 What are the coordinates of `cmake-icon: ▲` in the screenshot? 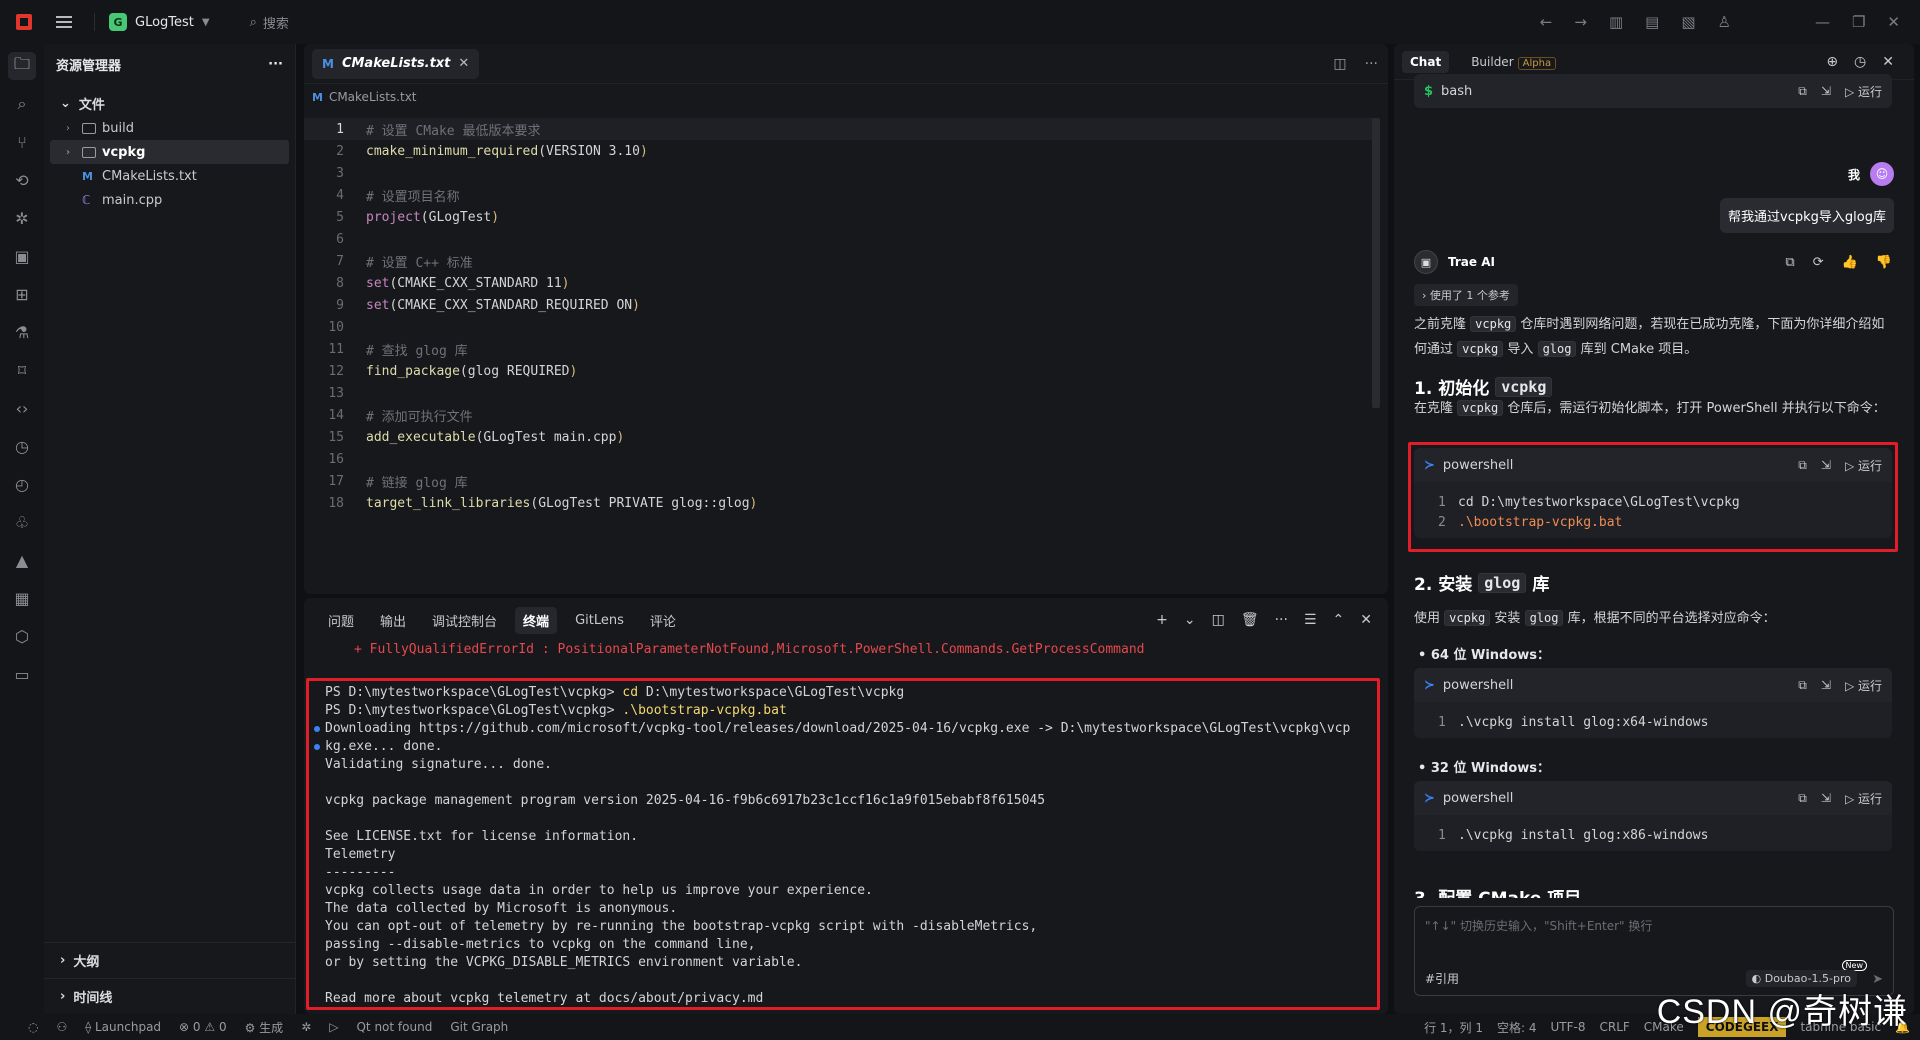 It's located at (22, 560).